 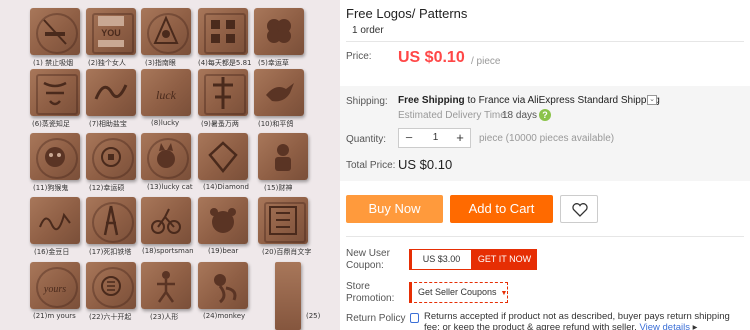 I want to click on pattern-caption: (11)狗猴鬼, so click(x=51, y=188).